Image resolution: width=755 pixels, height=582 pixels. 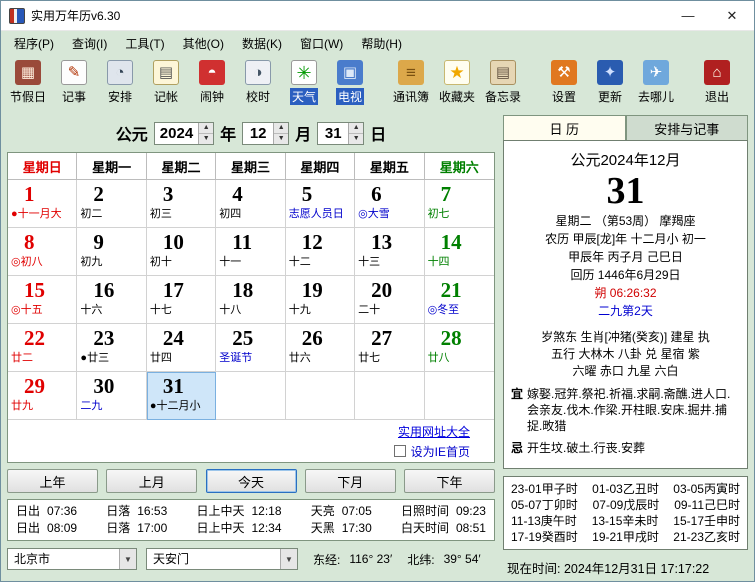 What do you see at coordinates (686, 127) in the screenshot?
I see `tab-schedule: 安排与记事` at bounding box center [686, 127].